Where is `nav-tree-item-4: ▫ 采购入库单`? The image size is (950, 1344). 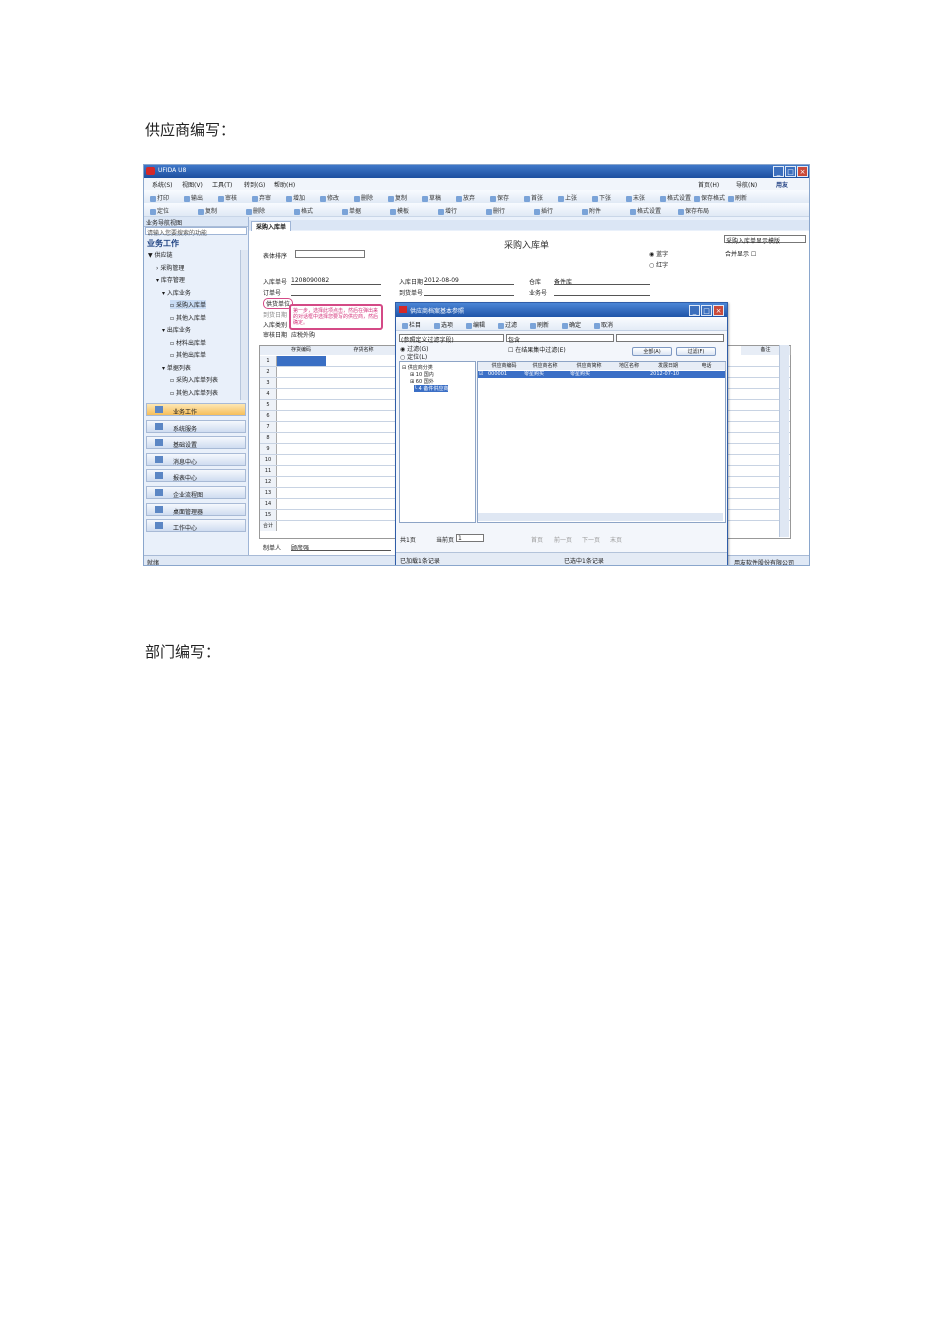 nav-tree-item-4: ▫ 采购入库单 is located at coordinates (188, 304).